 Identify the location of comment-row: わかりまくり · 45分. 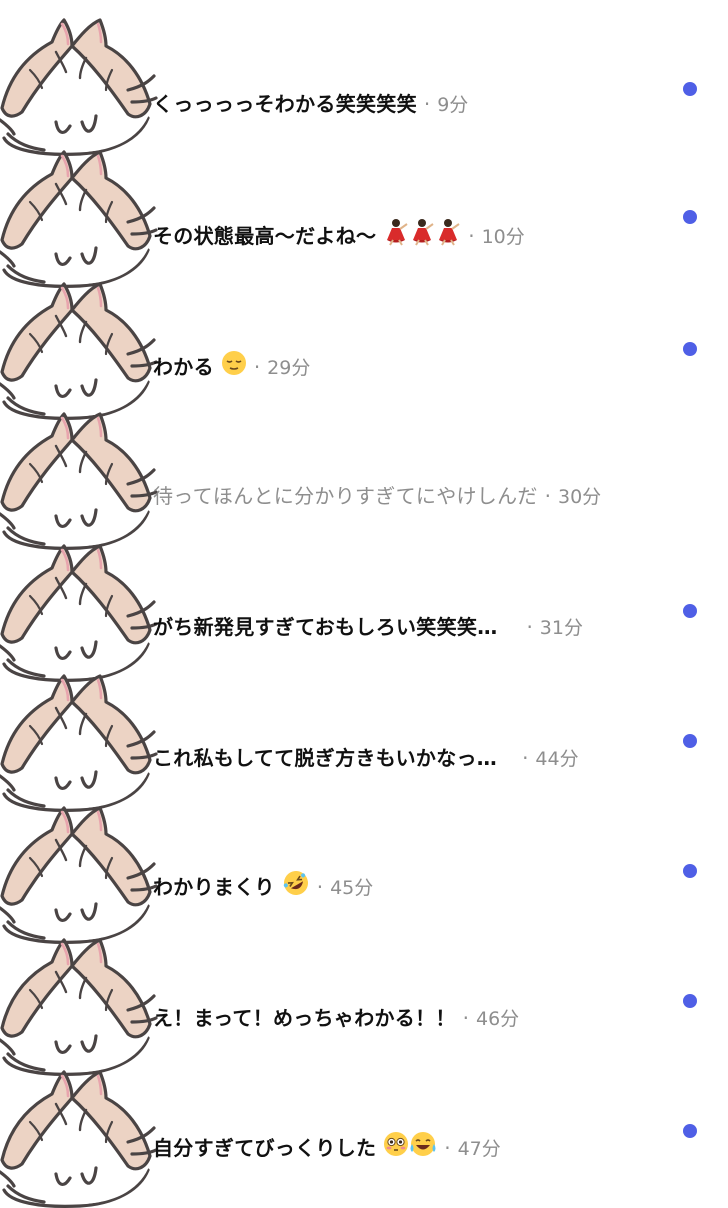
(364, 873).